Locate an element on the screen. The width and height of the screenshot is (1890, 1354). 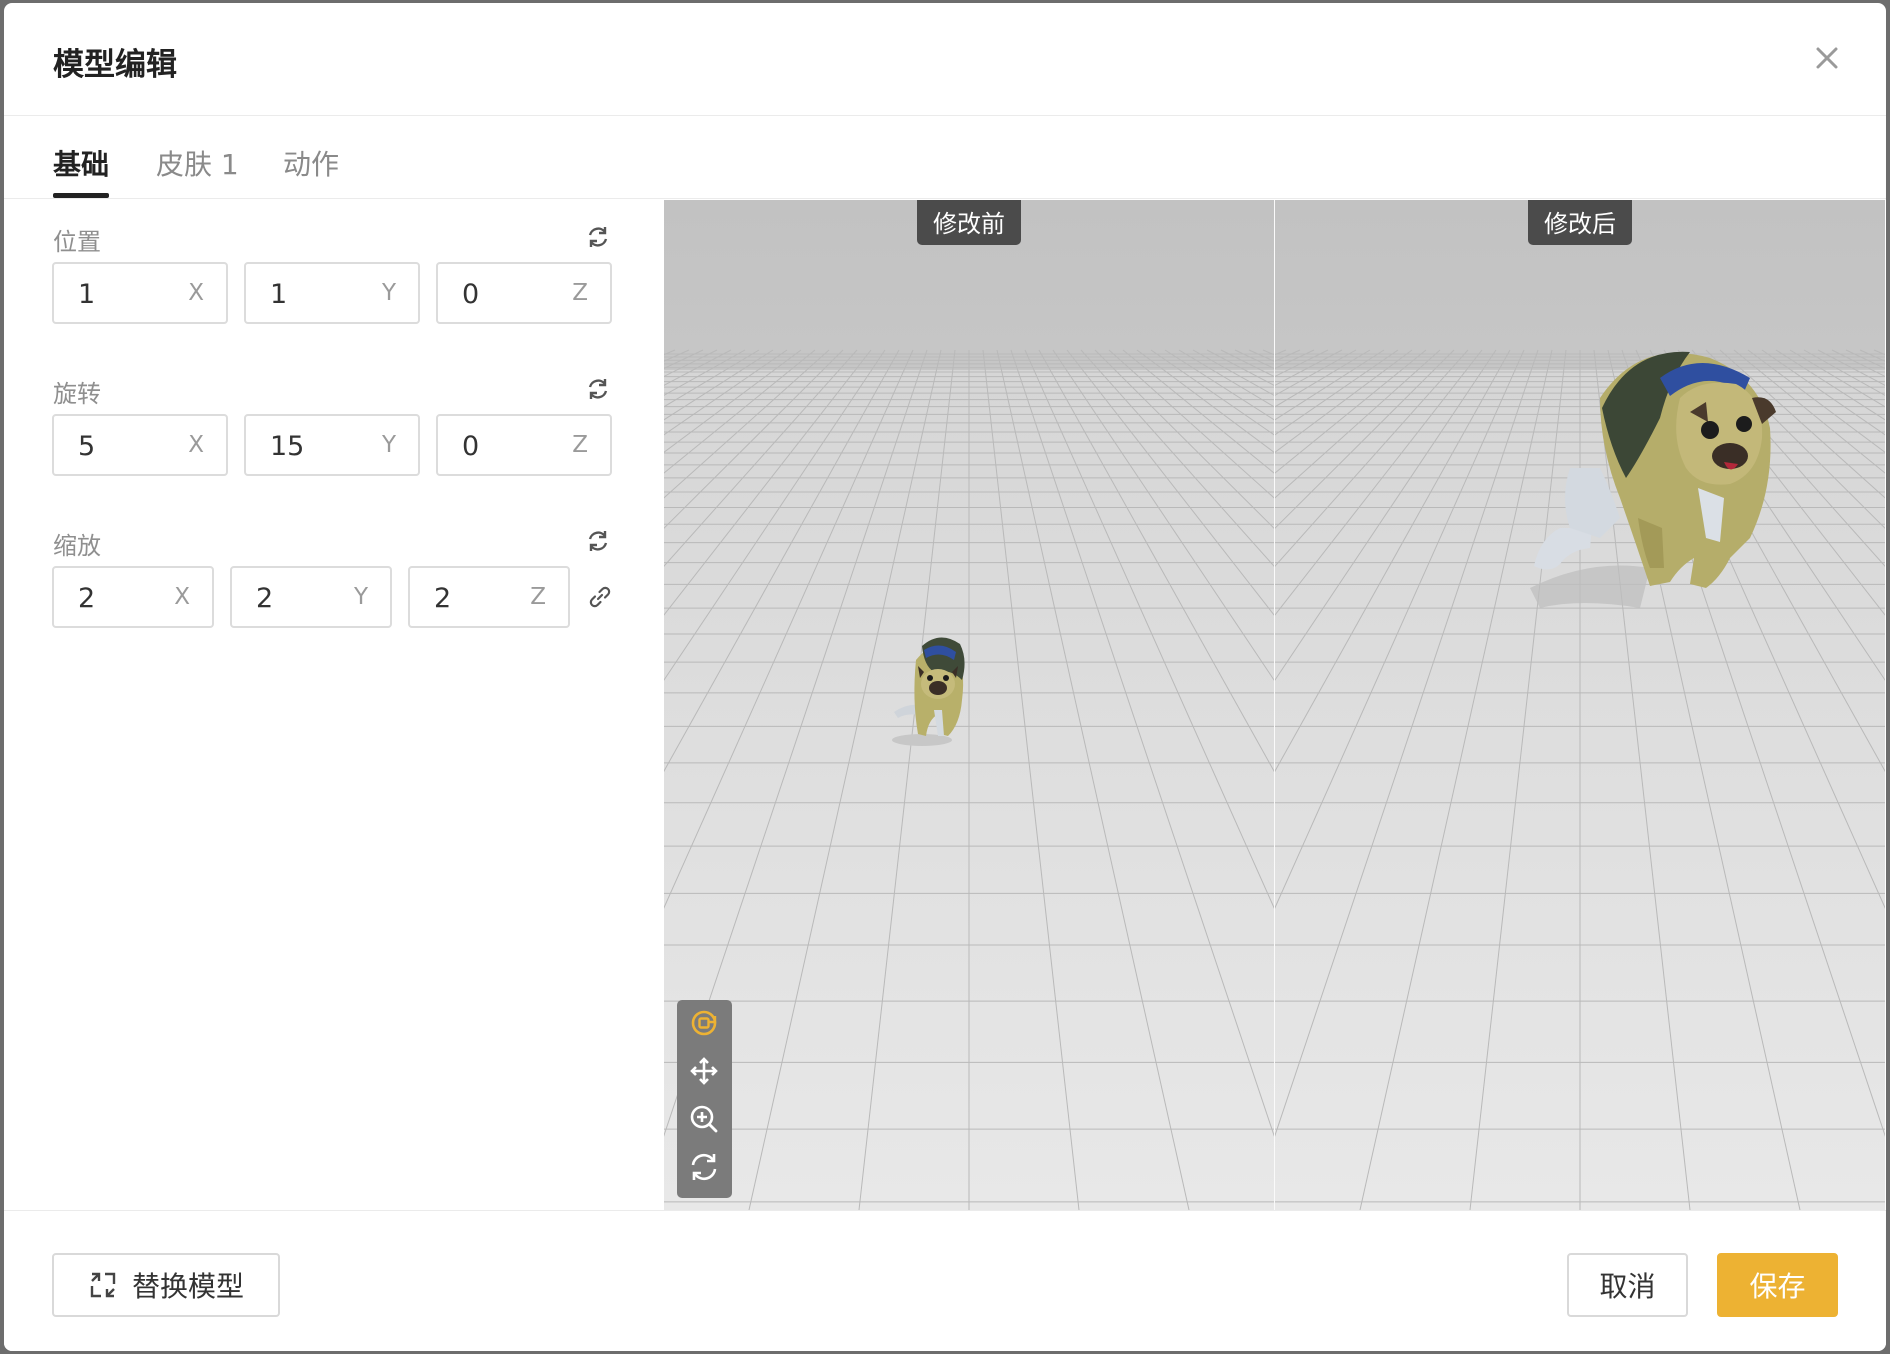
scale-label: 缩放 is located at coordinates (77, 546).